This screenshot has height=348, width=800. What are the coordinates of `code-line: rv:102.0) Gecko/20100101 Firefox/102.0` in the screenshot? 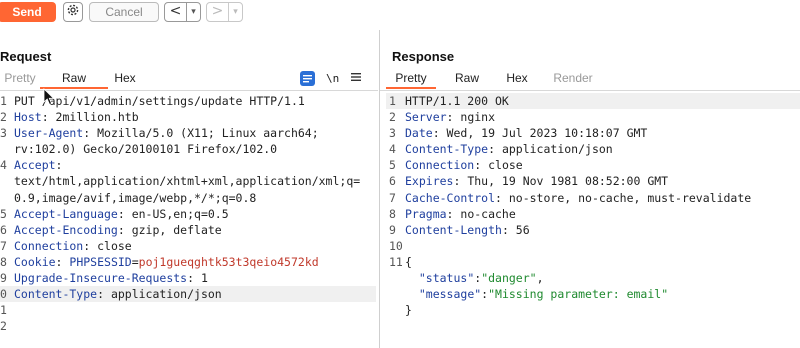 It's located at (188, 149).